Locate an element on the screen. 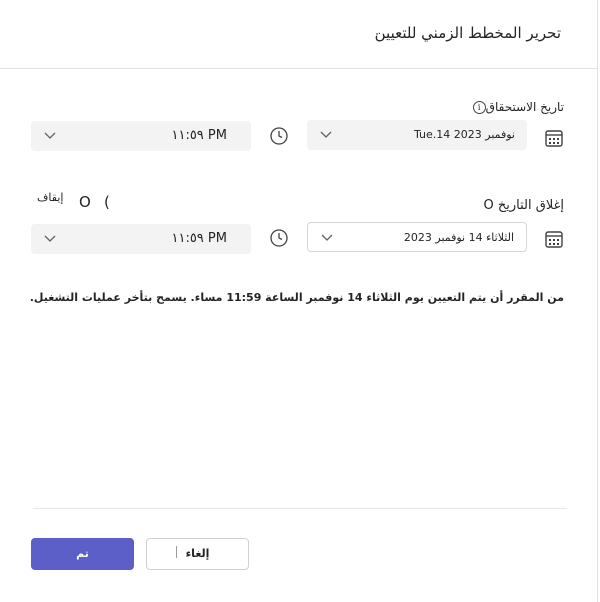  close-time-value: ١١:٥٩ PM is located at coordinates (199, 238).